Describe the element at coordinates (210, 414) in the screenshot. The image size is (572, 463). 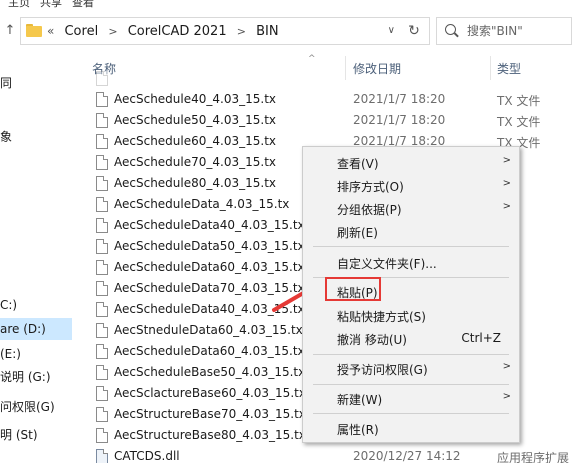
I see `file-name: AecStructureBase70_4.03_15.tx` at that location.